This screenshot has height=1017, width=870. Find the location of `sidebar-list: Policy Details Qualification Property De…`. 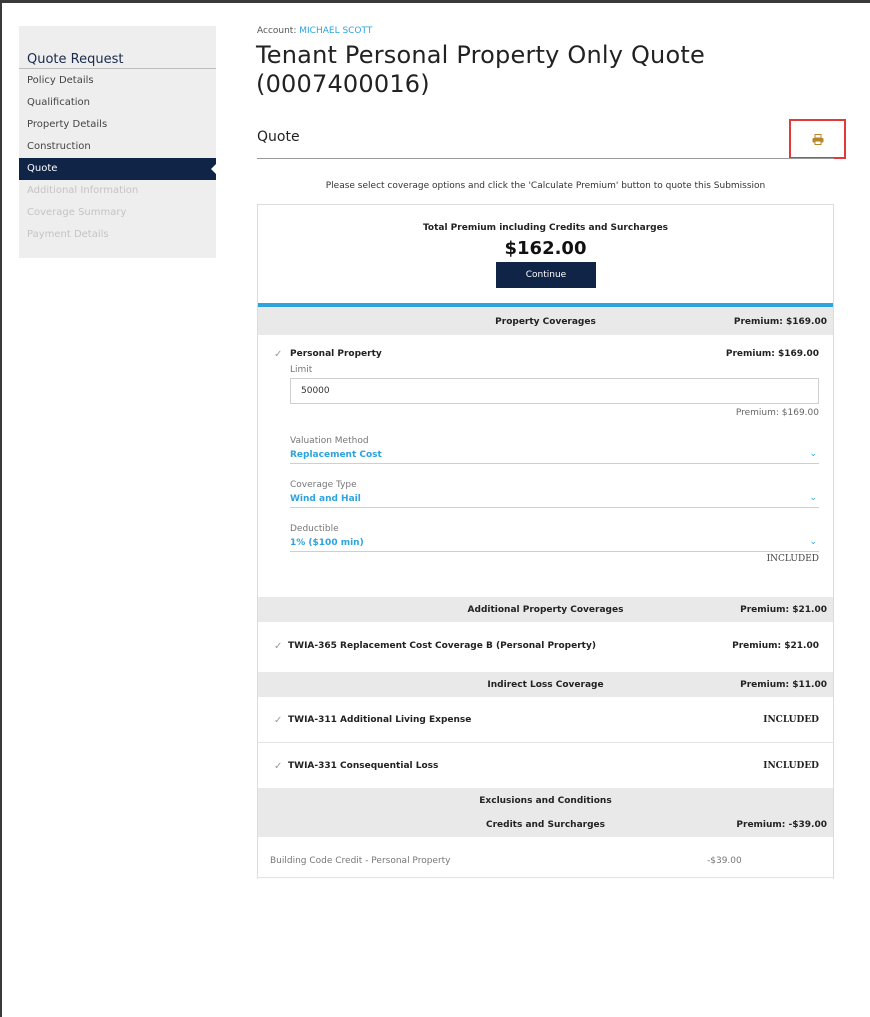

sidebar-list: Policy Details Qualification Property De… is located at coordinates (117, 158).